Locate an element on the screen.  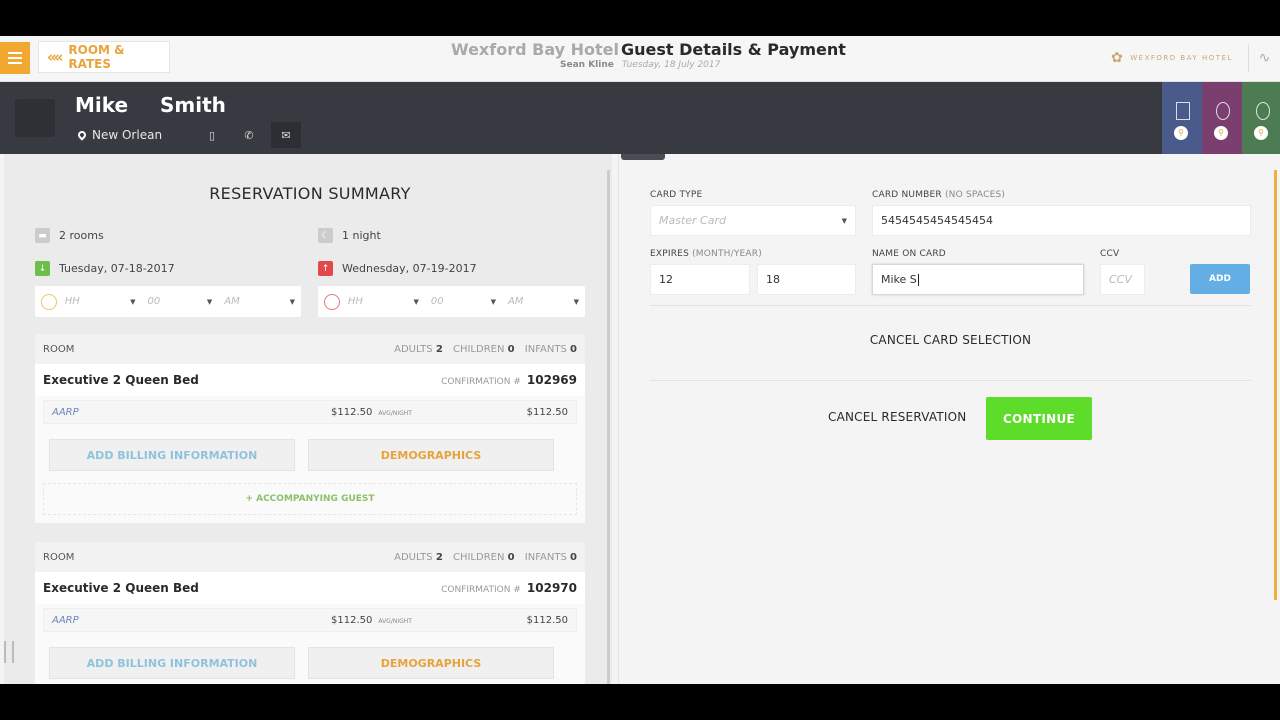
moon-icon: ☾ is located at coordinates (325, 235).